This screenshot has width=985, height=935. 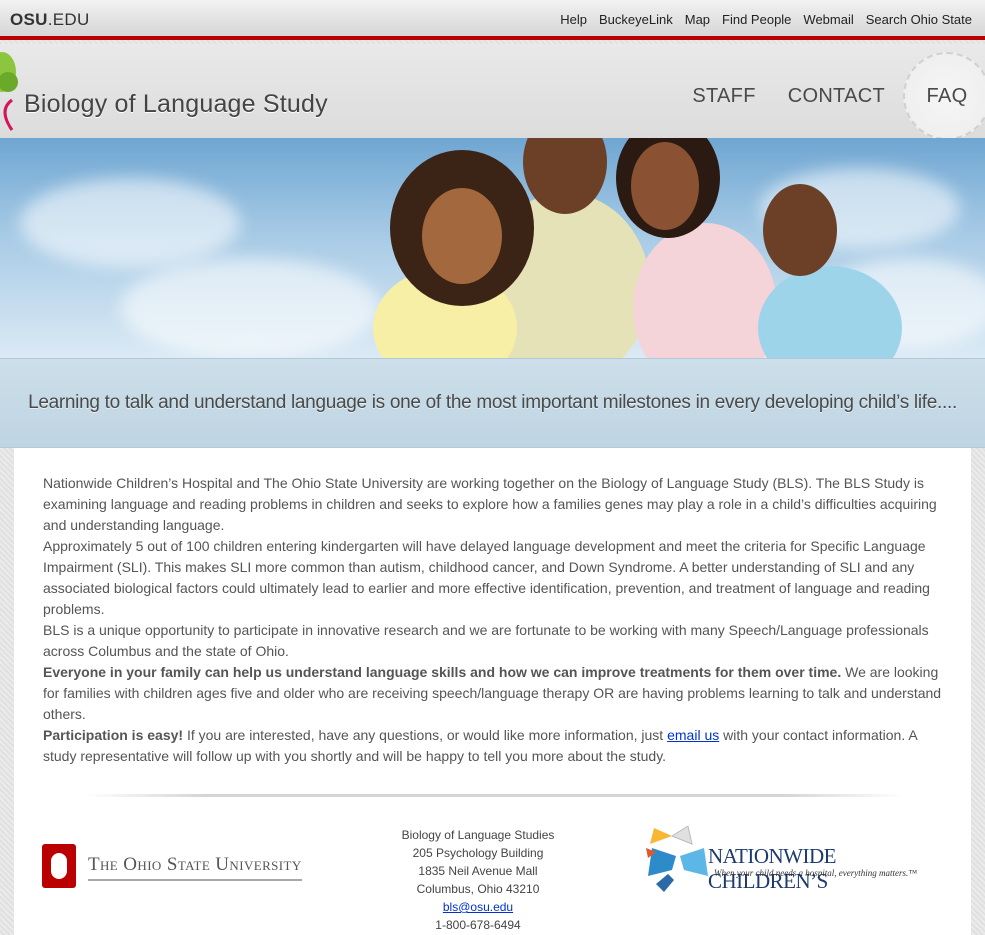 I want to click on ohio-state-name: The Ohio State University, so click(x=195, y=867).